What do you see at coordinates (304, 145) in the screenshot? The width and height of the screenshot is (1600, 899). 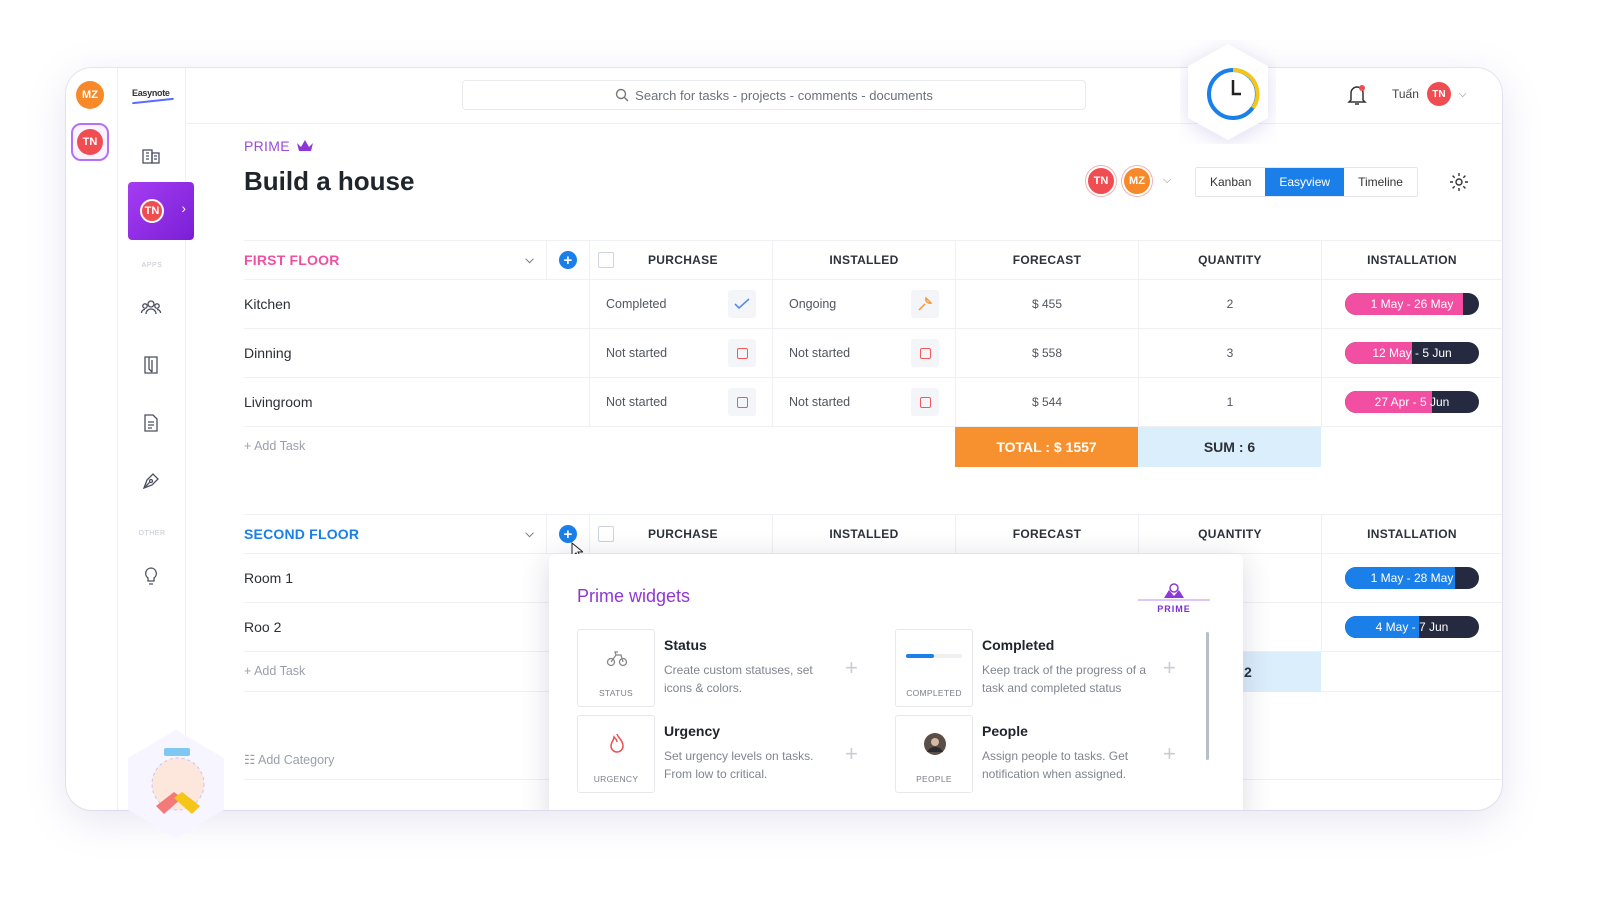 I see `crown-icon` at bounding box center [304, 145].